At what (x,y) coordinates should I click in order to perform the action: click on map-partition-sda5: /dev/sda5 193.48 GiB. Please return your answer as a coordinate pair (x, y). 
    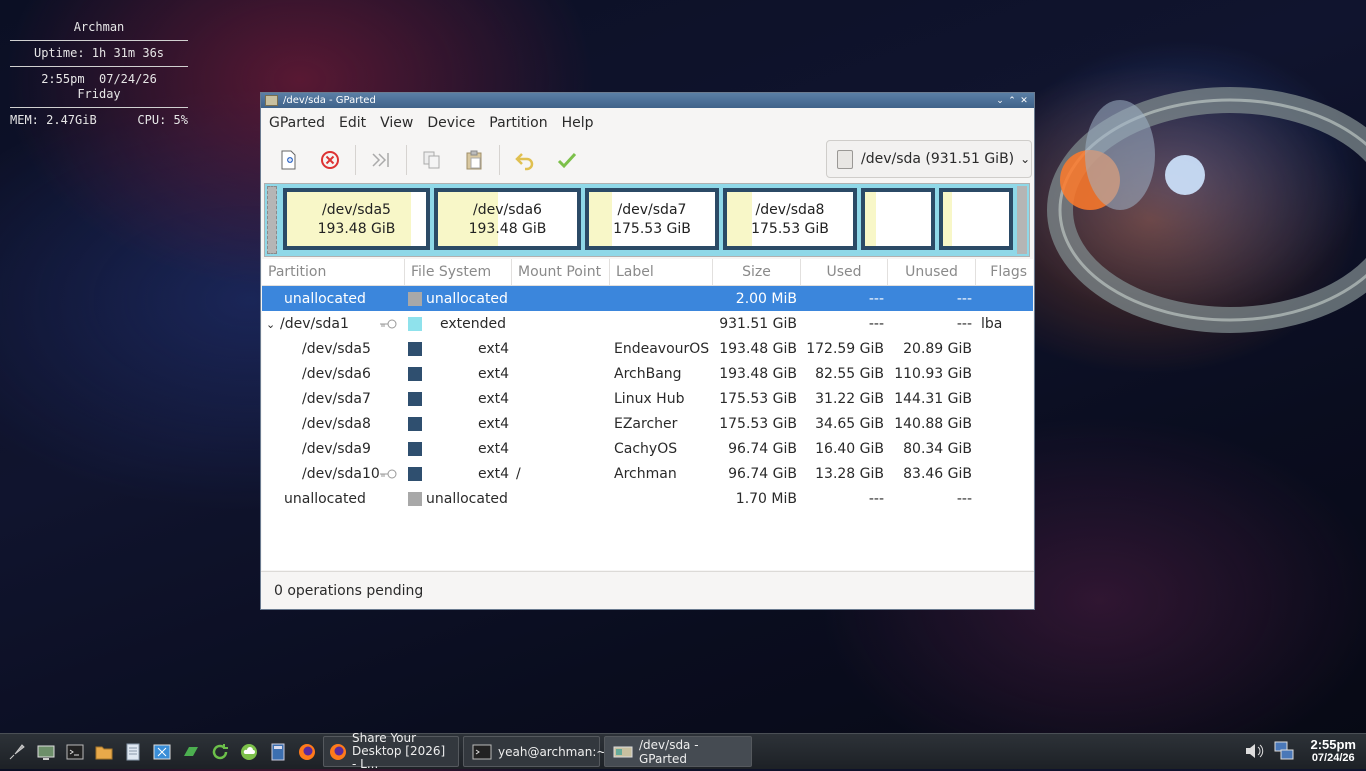
    Looking at the image, I should click on (356, 219).